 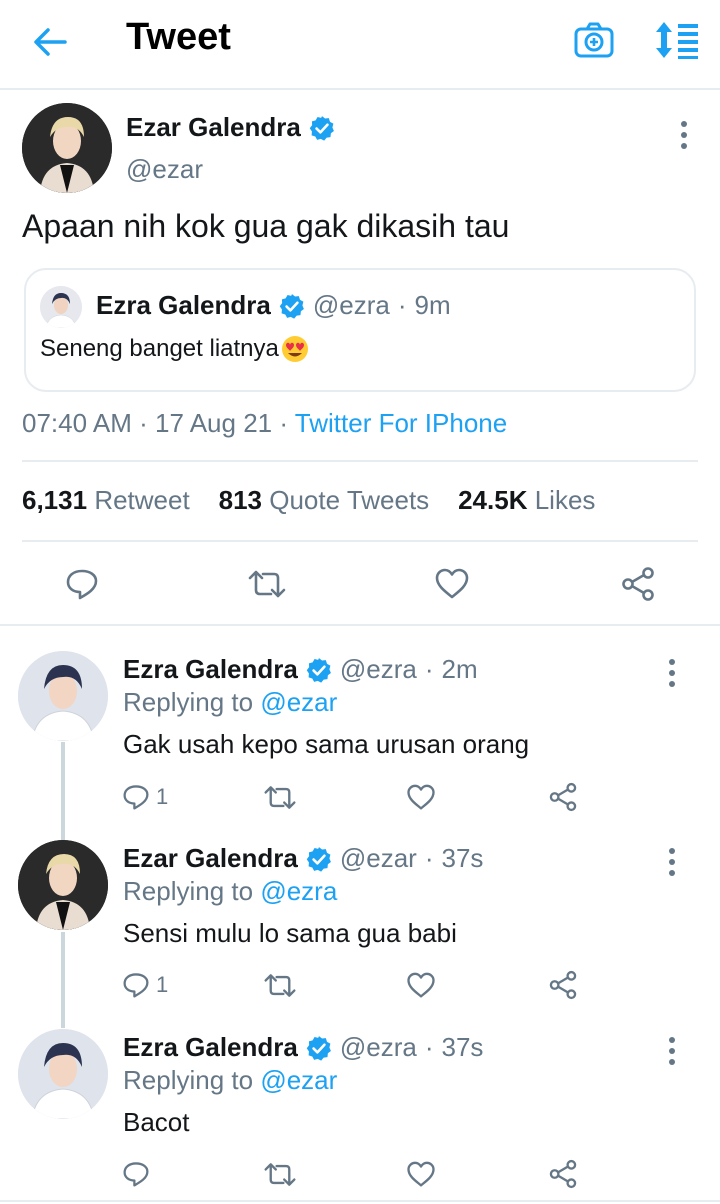 I want to click on camera-plus-icon, so click(x=594, y=40).